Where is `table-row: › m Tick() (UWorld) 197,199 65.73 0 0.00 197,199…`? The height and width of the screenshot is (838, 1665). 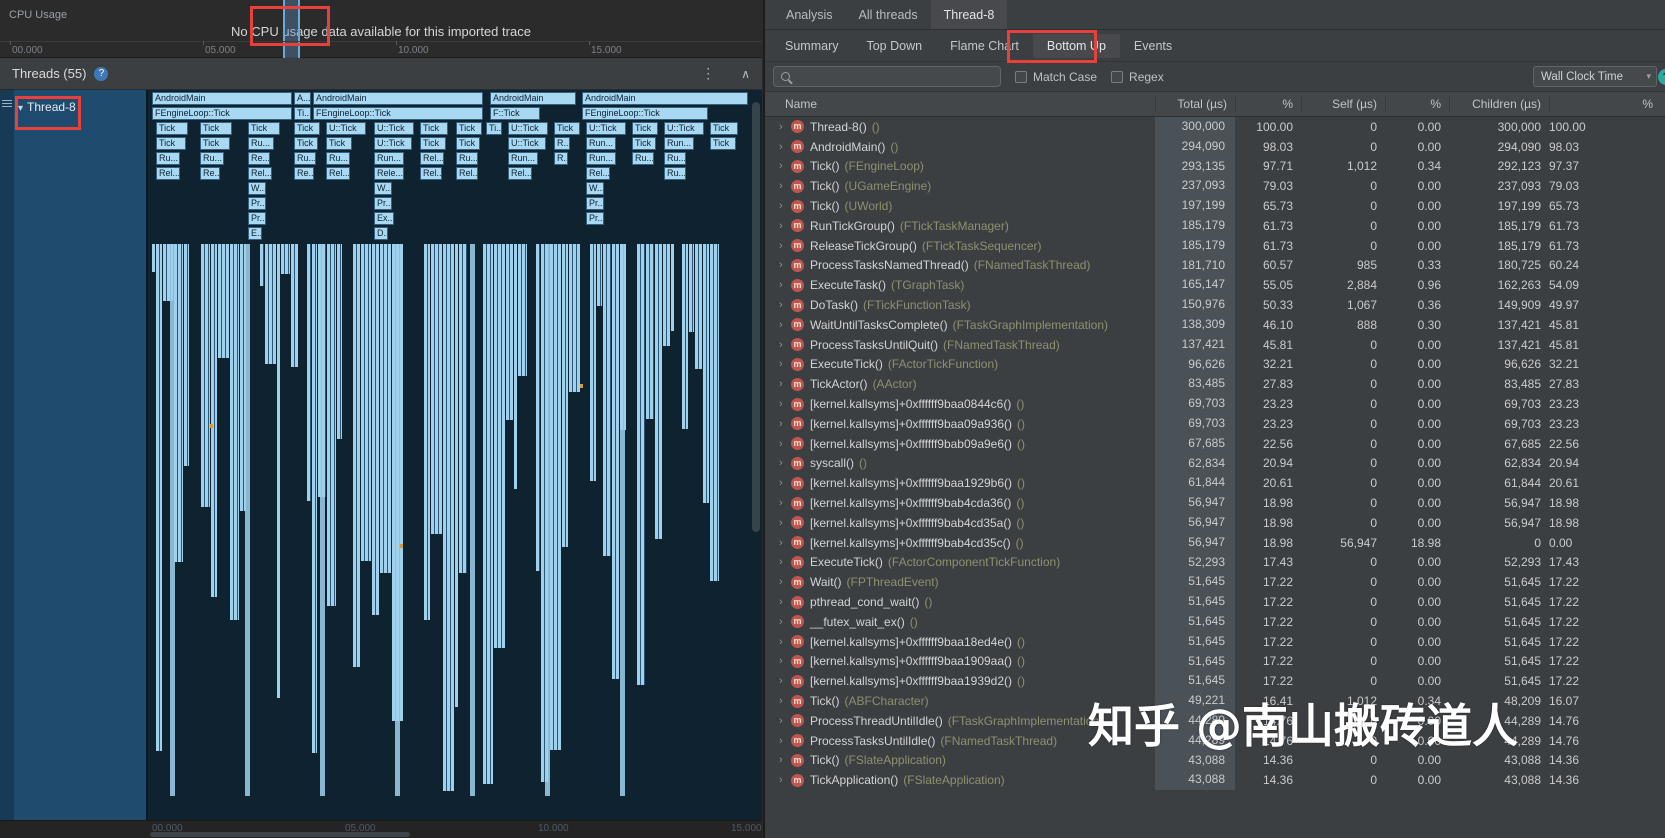
table-row: › m Tick() (UWorld) 197,199 65.73 0 0.00 197,199… is located at coordinates (1215, 206).